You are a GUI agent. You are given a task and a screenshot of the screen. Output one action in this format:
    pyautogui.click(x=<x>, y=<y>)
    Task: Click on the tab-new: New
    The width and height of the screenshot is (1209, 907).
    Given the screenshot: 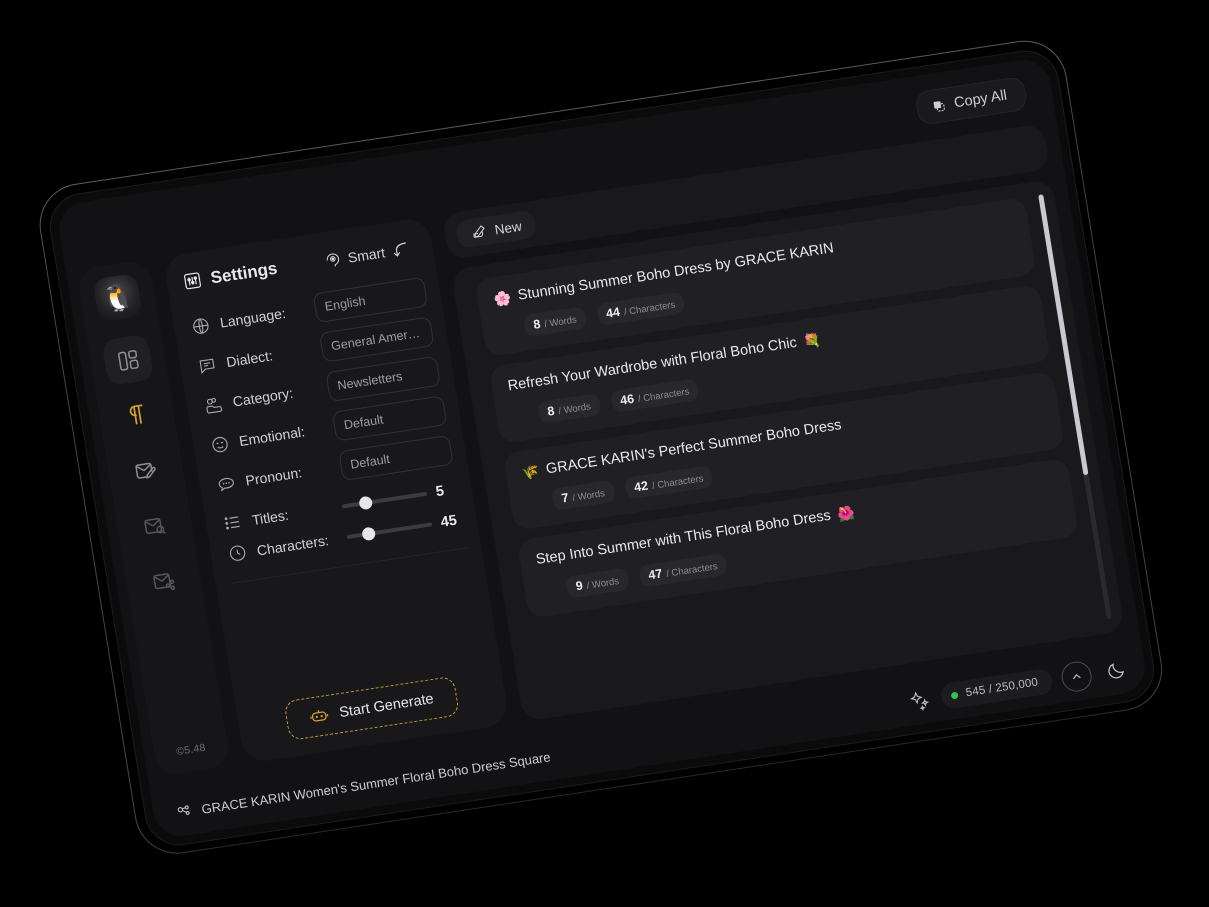 What is the action you would take?
    pyautogui.click(x=496, y=229)
    